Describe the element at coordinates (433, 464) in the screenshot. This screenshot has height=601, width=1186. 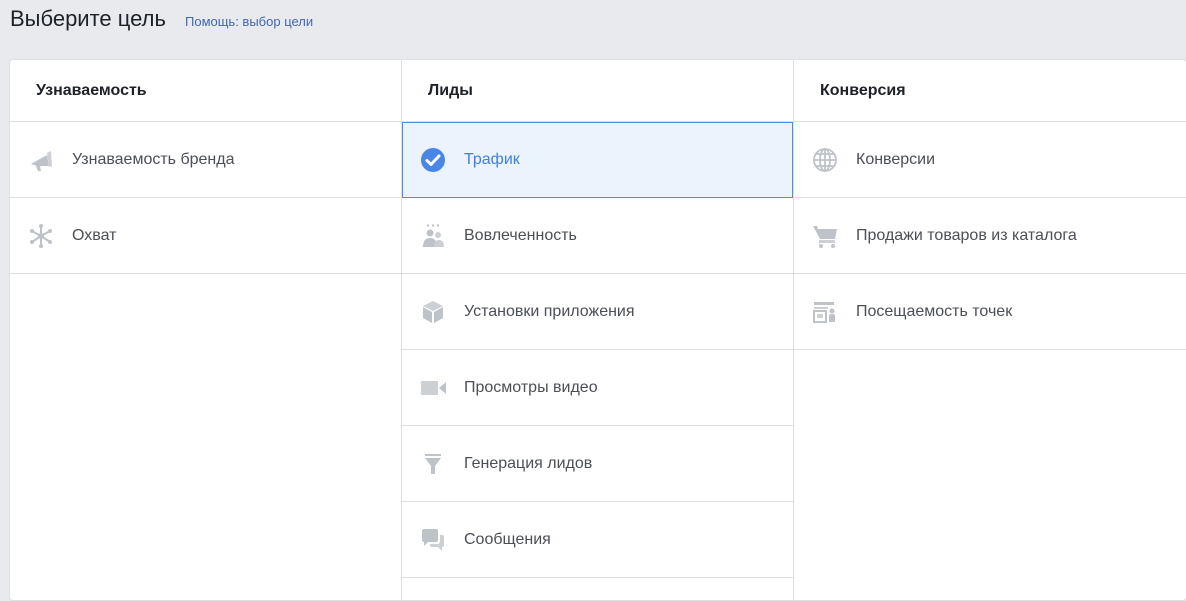
I see `funnel-icon` at that location.